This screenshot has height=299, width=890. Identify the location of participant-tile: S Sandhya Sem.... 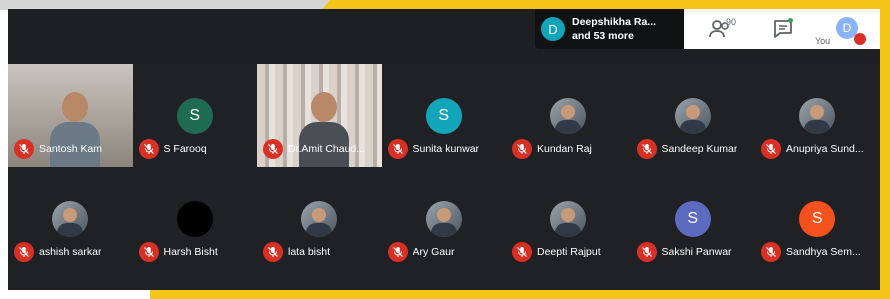
(817, 218).